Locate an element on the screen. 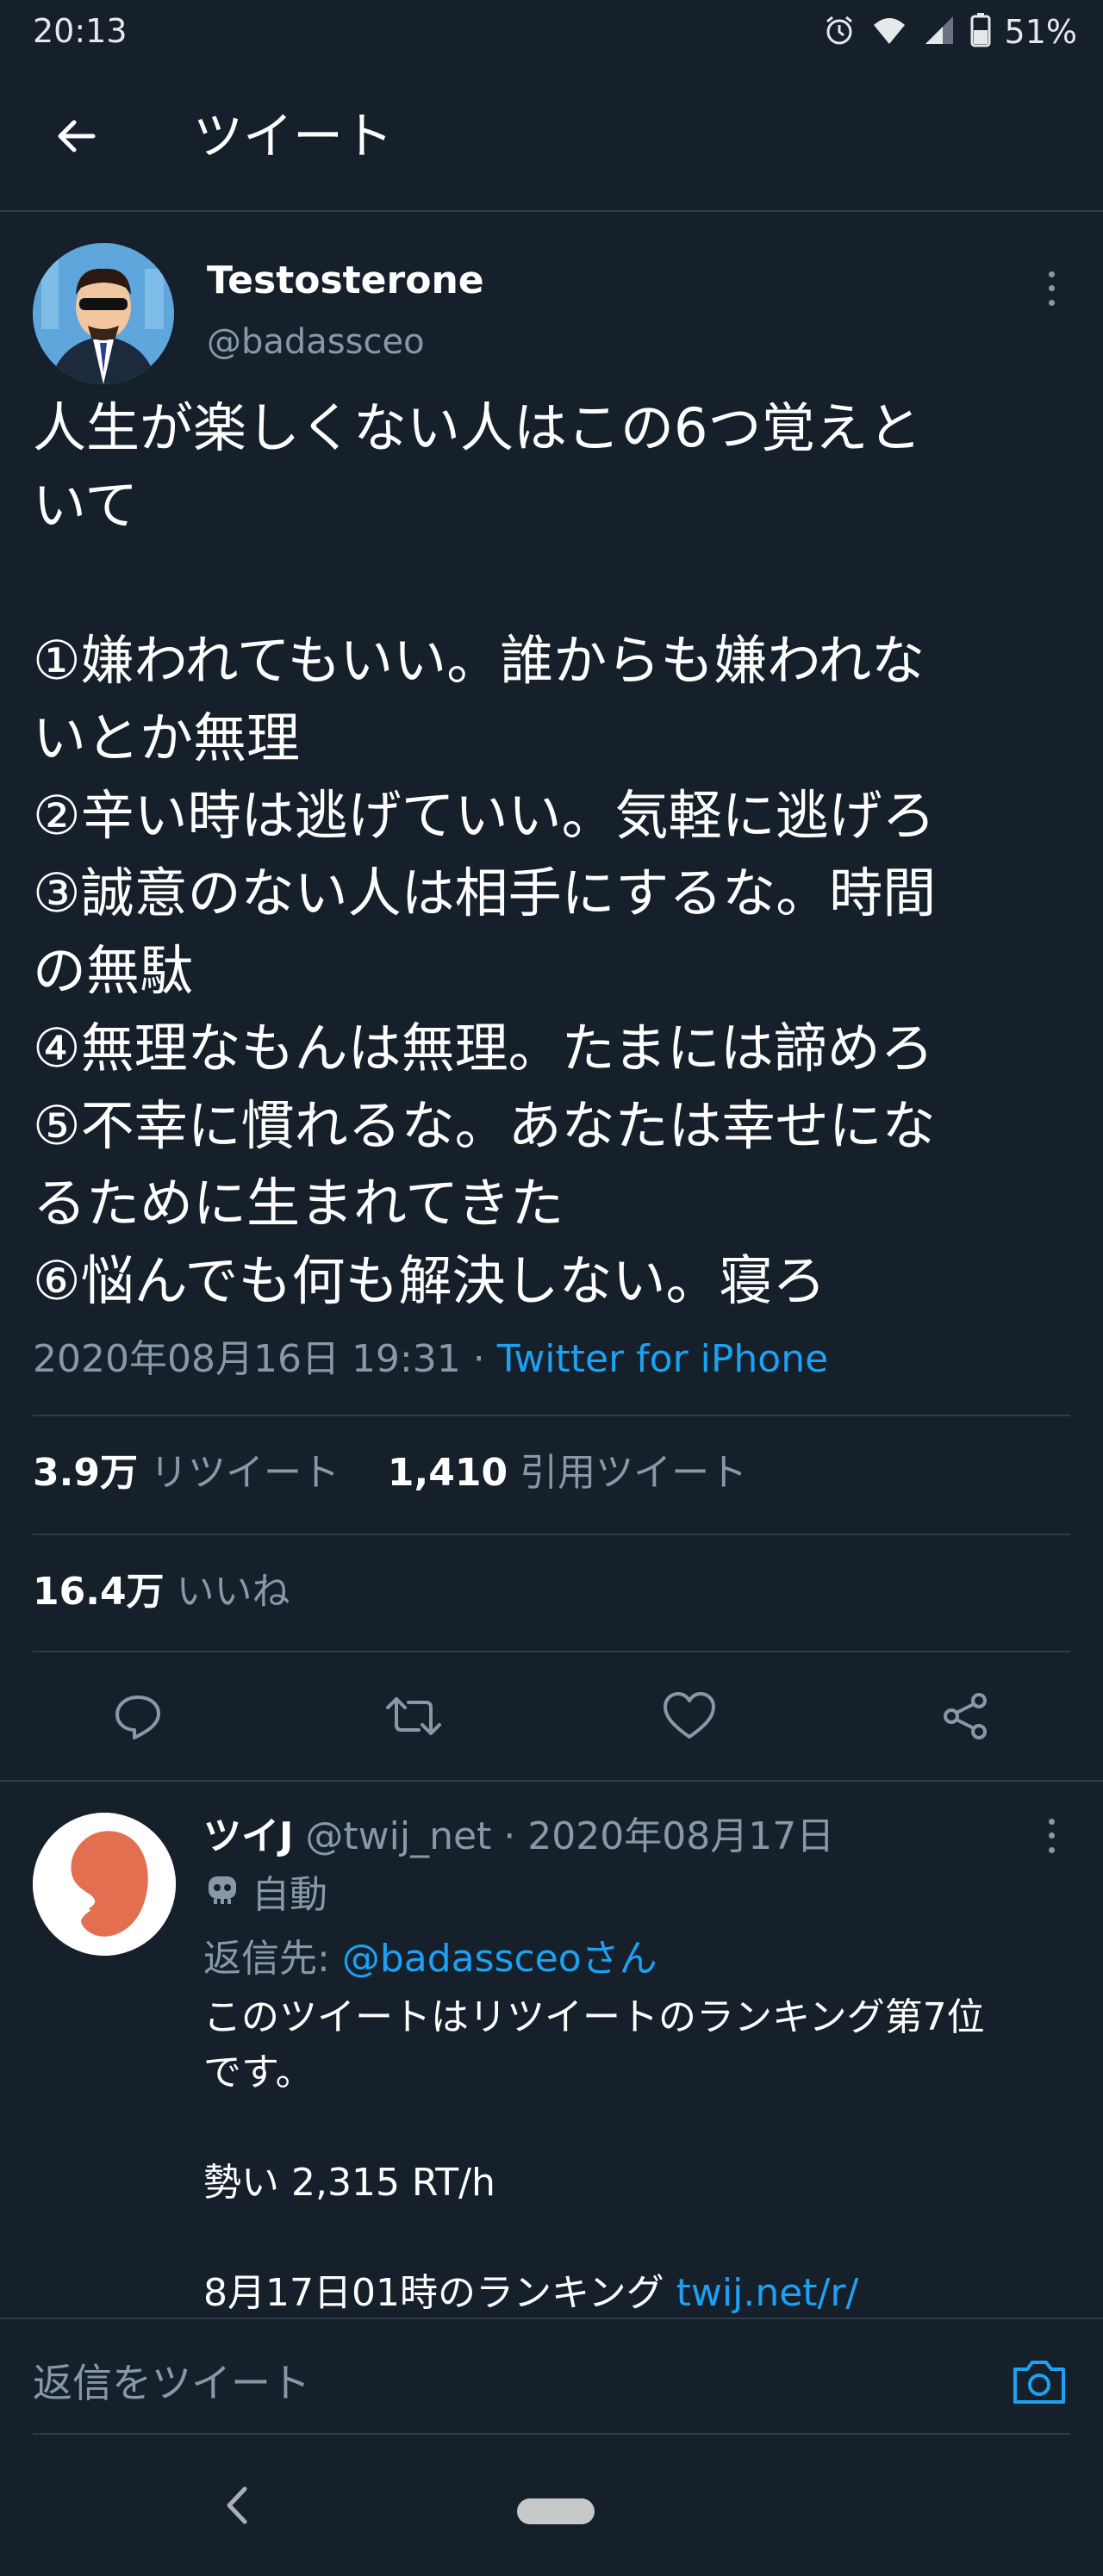  retweets-link: 3.9万 リツイート is located at coordinates (186, 1473).